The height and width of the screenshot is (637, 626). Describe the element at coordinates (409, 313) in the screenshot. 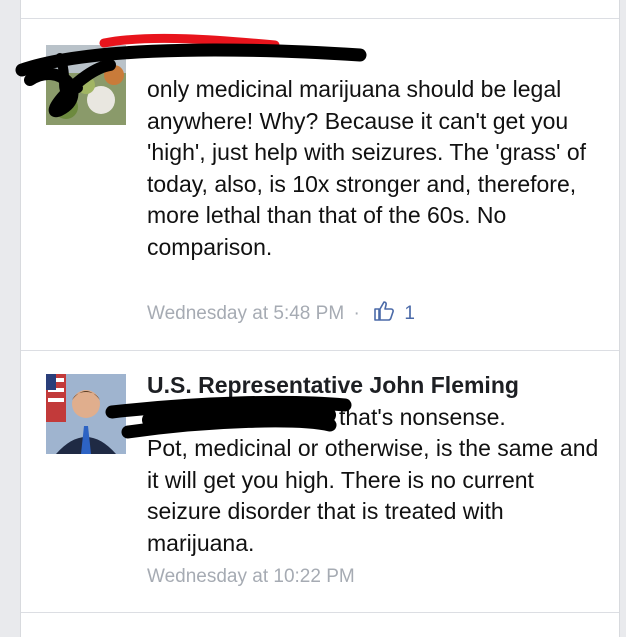

I see `like-count: 1` at that location.